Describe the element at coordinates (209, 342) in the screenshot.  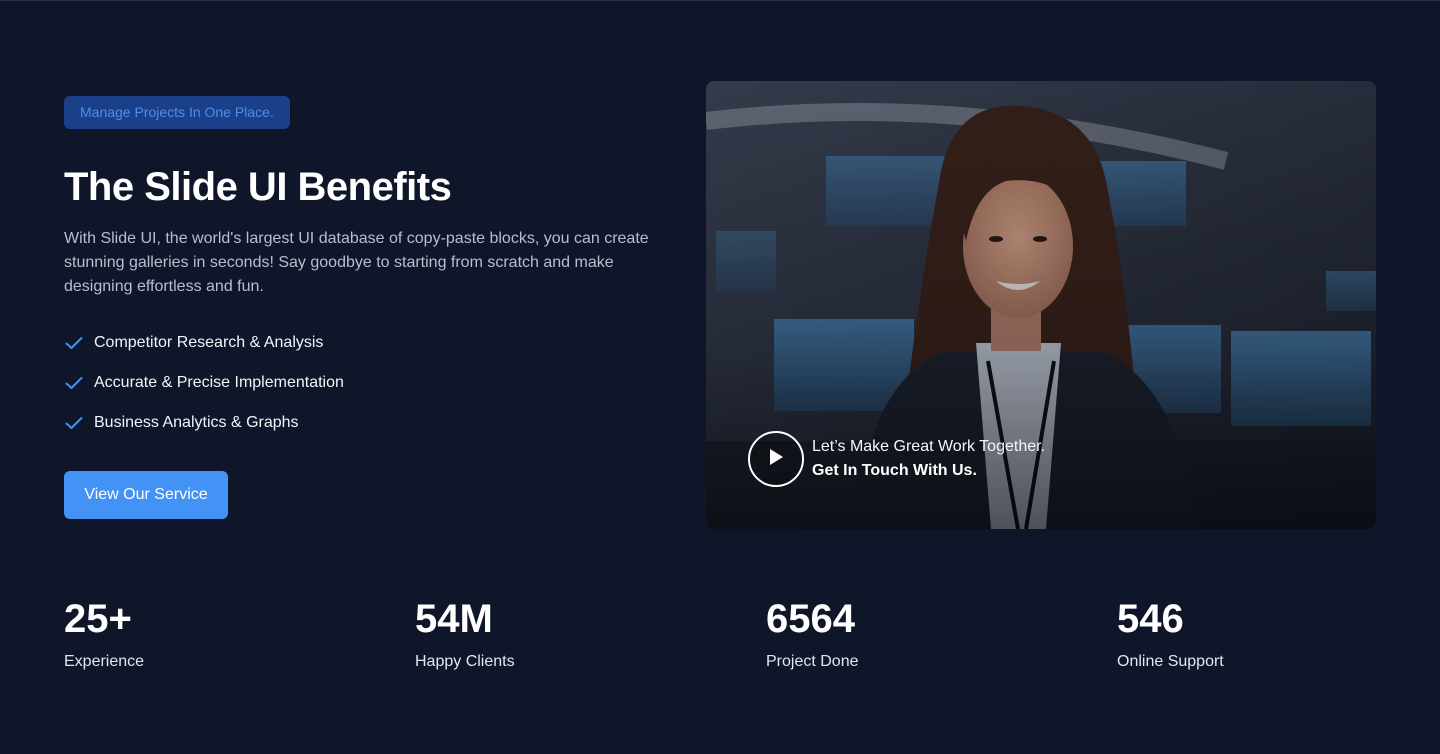
I see `feature-label: Competitor Research & Analysis` at that location.